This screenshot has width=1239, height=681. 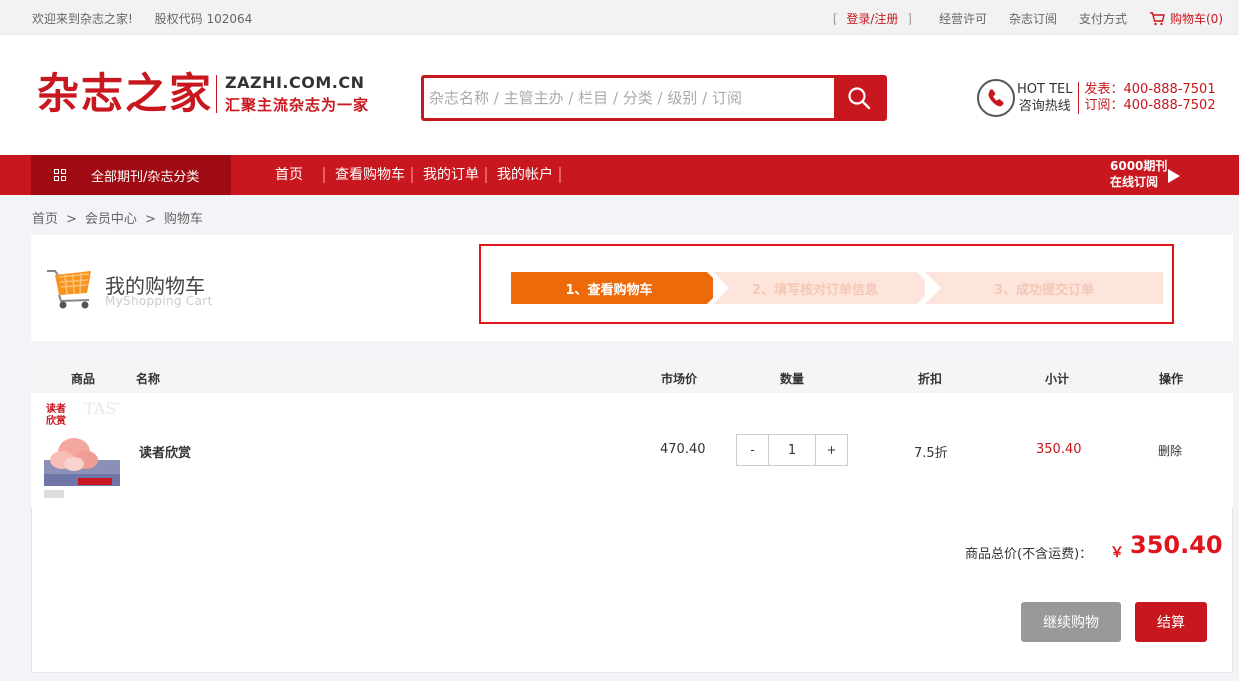 I want to click on nav-my-account: 我的帐户, so click(x=524, y=175).